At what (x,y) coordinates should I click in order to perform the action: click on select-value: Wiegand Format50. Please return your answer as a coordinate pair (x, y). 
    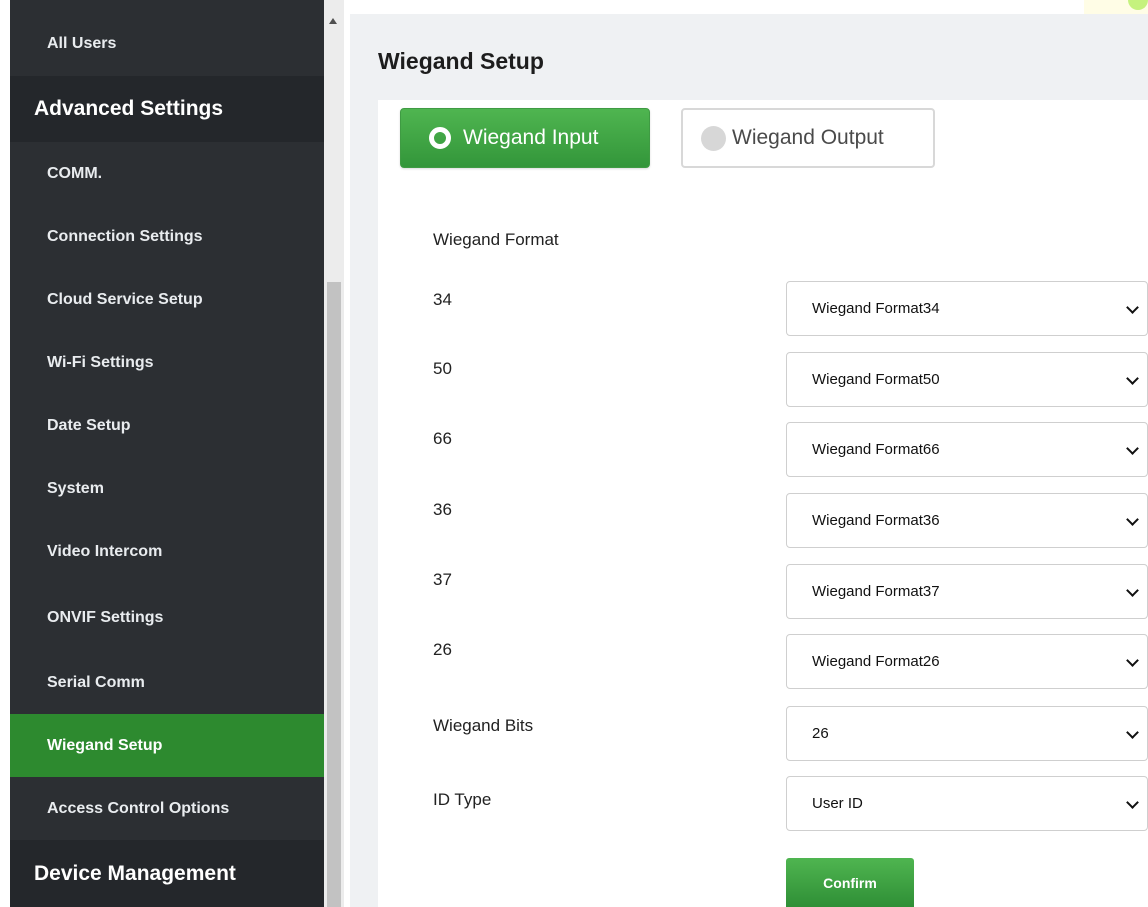
    Looking at the image, I should click on (876, 379).